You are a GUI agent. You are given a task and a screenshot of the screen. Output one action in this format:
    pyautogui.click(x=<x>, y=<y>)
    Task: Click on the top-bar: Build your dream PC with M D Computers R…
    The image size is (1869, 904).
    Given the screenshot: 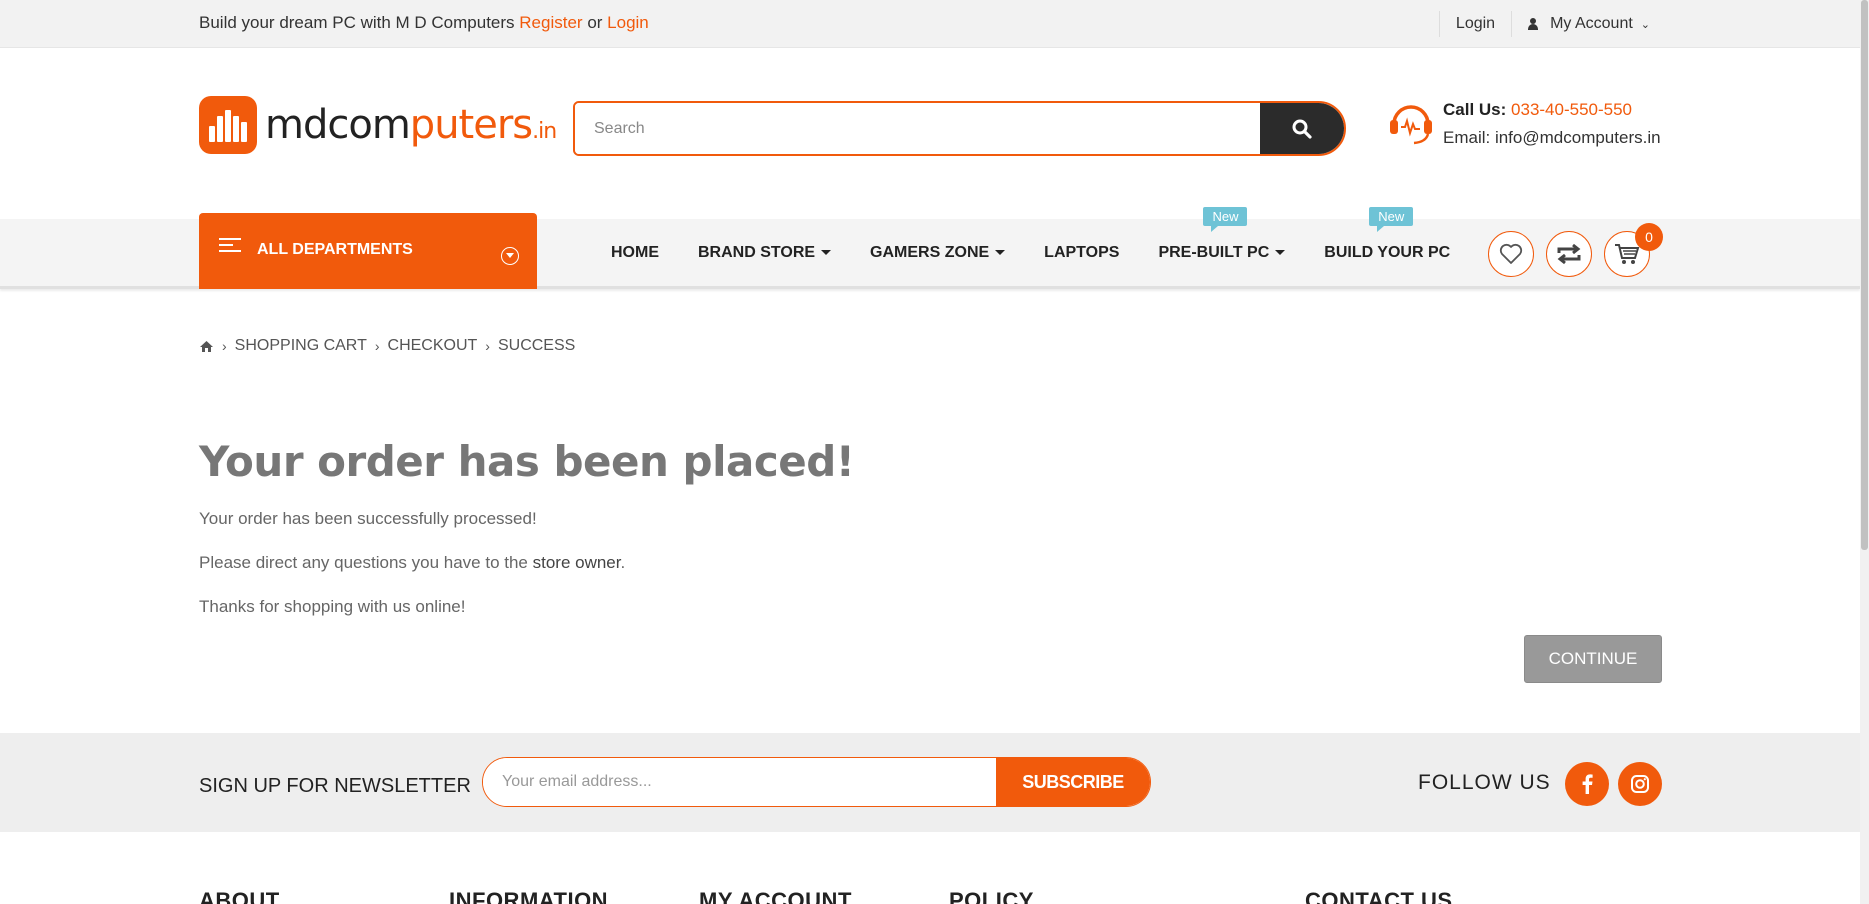 What is the action you would take?
    pyautogui.click(x=930, y=24)
    